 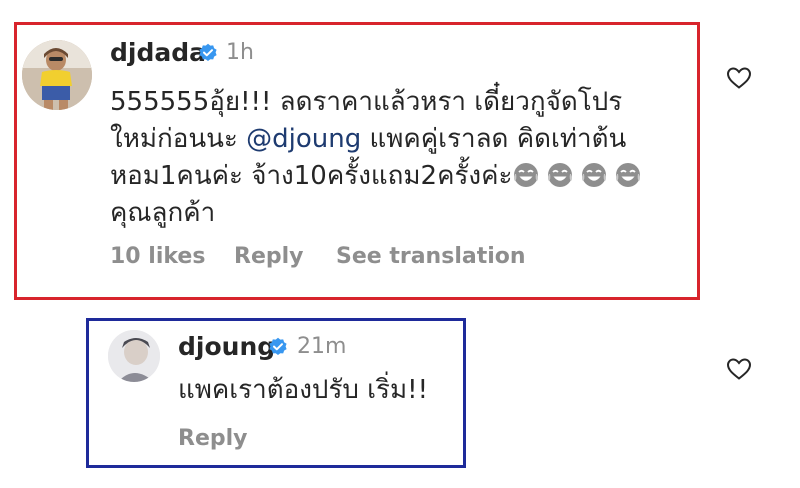 I want to click on mention-link: @djoung, so click(x=303, y=139).